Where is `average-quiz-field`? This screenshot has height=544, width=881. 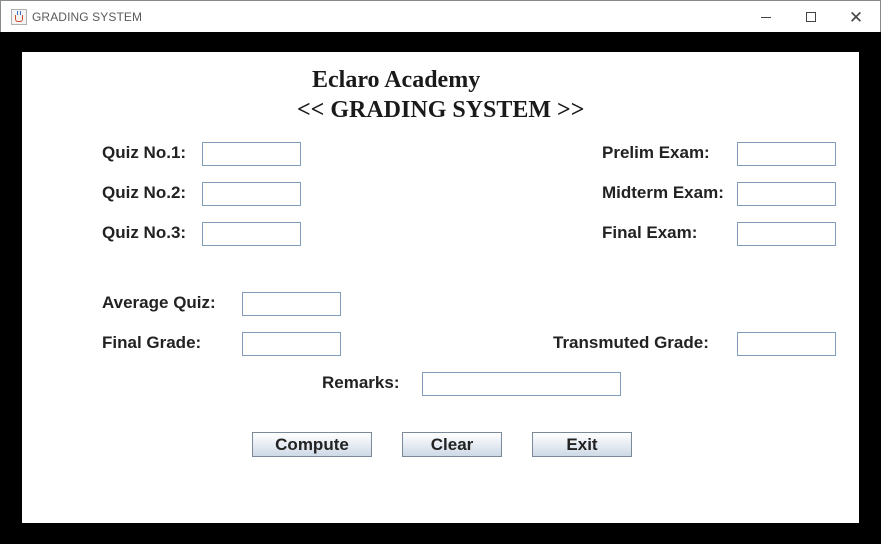
average-quiz-field is located at coordinates (291, 304).